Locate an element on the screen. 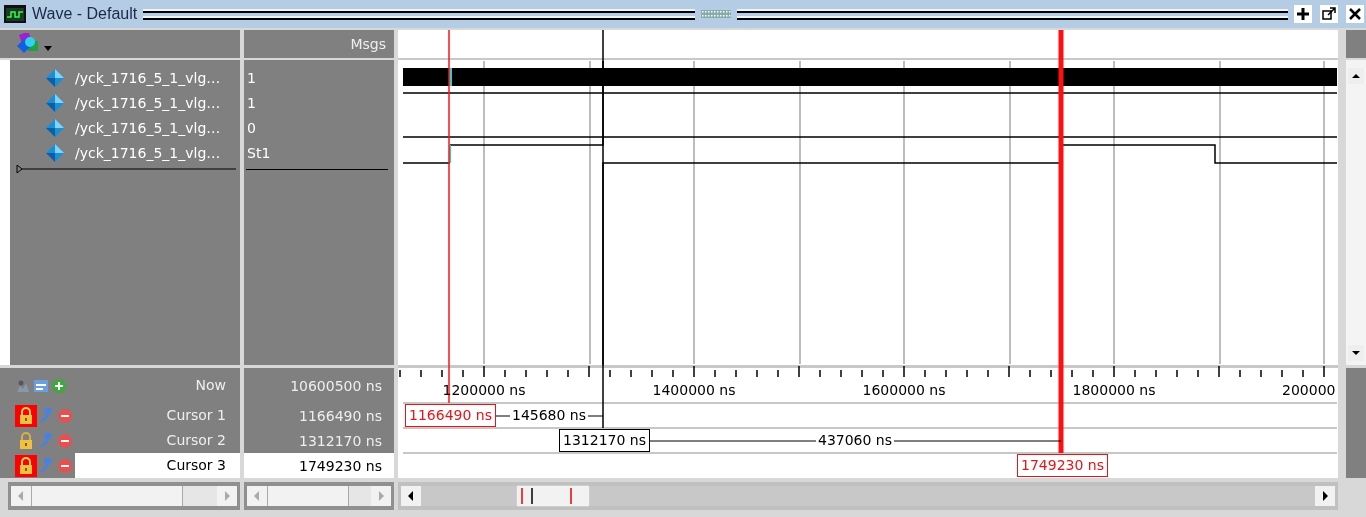 Image resolution: width=1366 pixels, height=517 pixels. cursor-time-label: 1312170 ns is located at coordinates (604, 440).